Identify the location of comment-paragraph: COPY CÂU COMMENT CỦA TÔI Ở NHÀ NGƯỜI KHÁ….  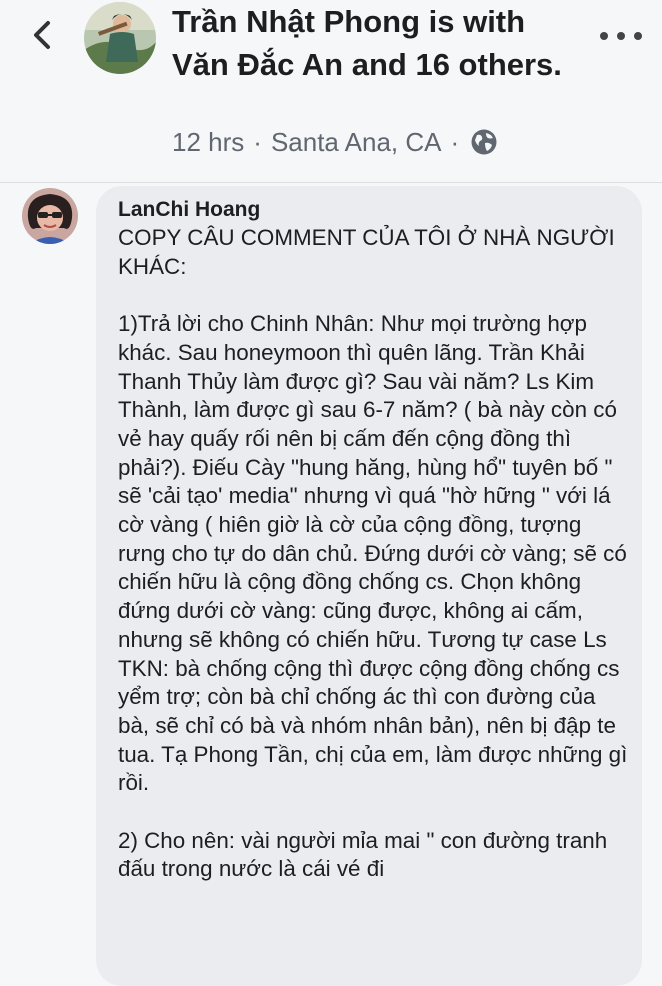
(366, 252).